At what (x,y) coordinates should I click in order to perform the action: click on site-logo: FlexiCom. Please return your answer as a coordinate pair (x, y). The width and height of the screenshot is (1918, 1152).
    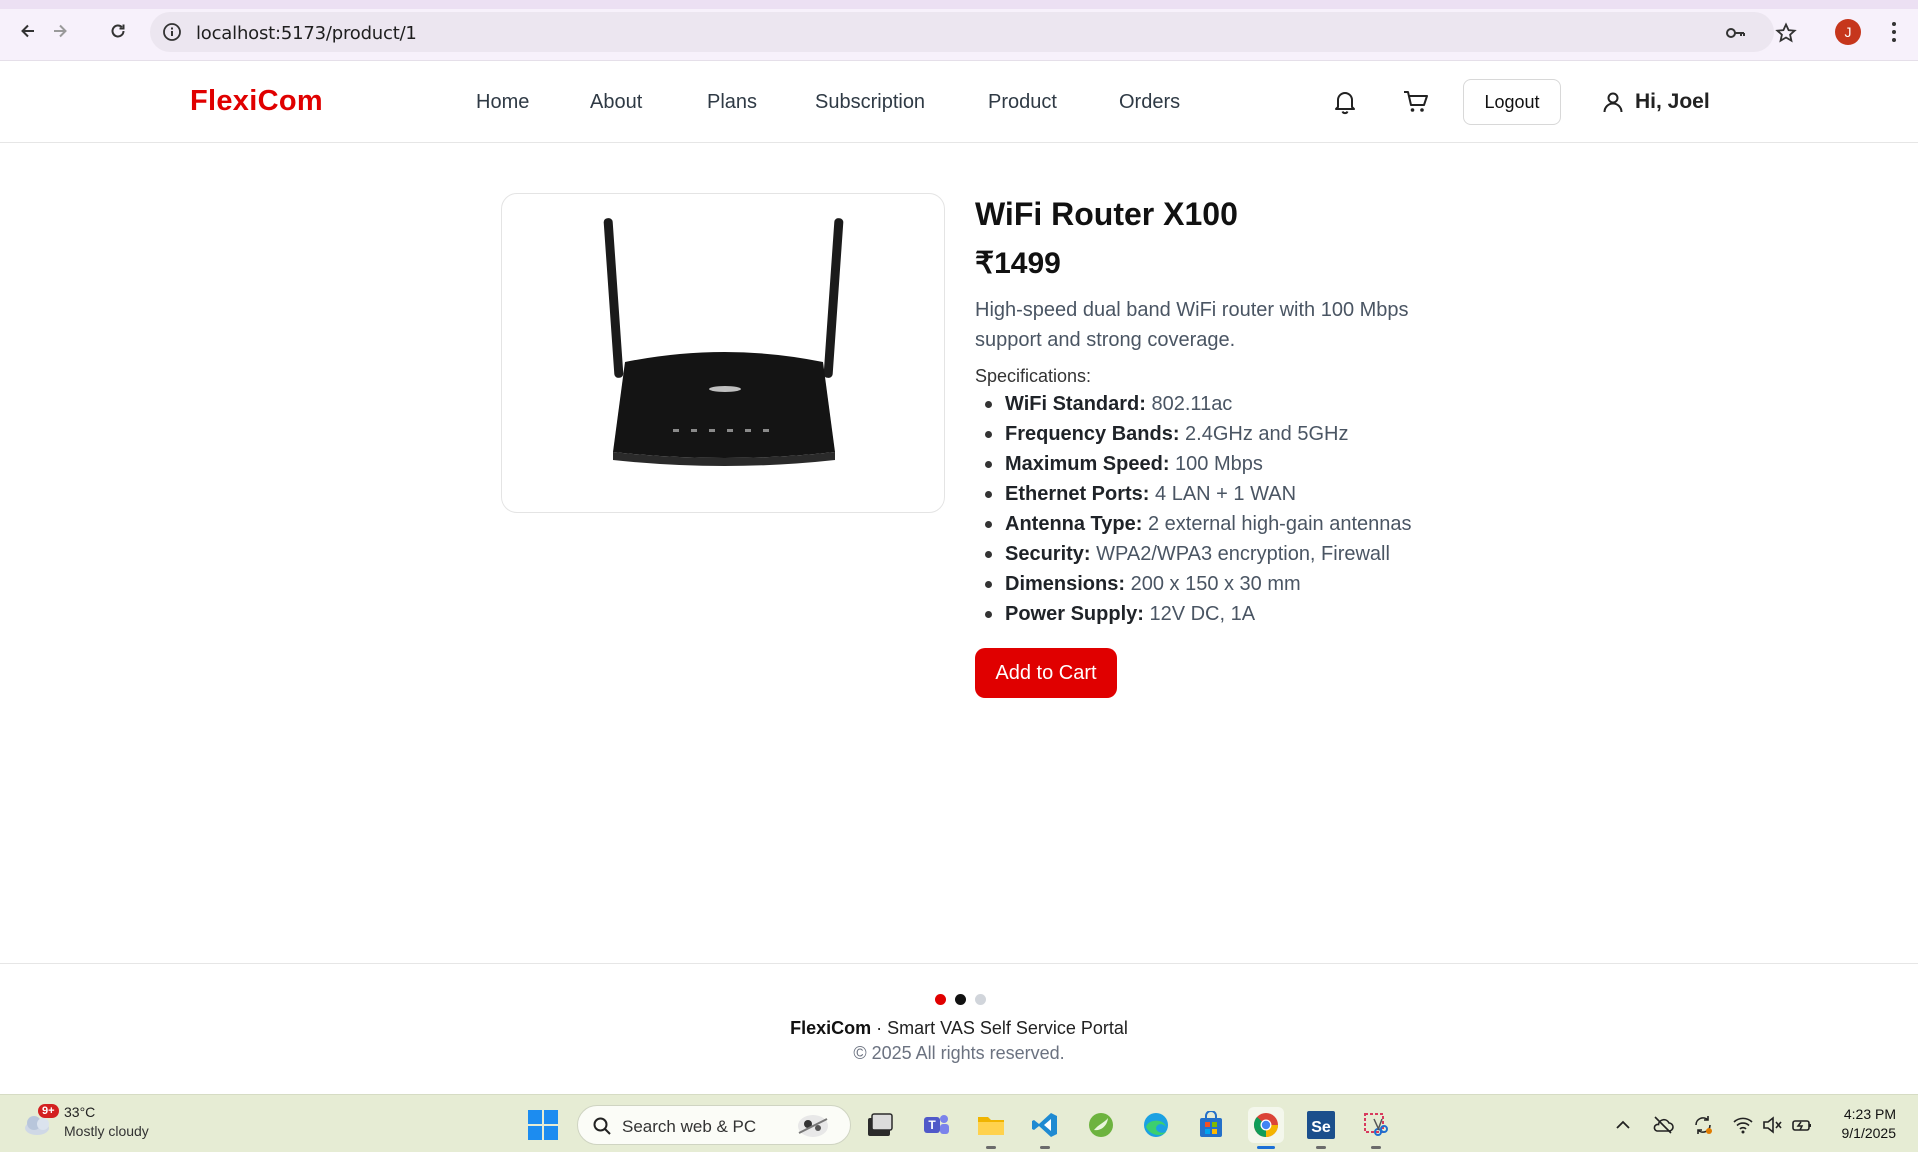
    Looking at the image, I should click on (256, 101).